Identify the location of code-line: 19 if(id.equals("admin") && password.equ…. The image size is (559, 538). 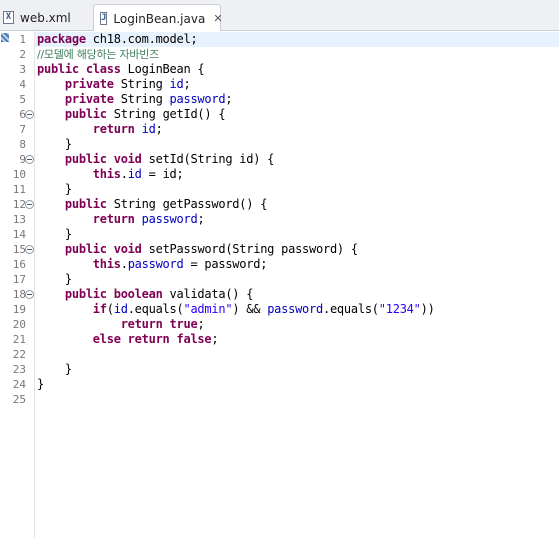
(279, 309).